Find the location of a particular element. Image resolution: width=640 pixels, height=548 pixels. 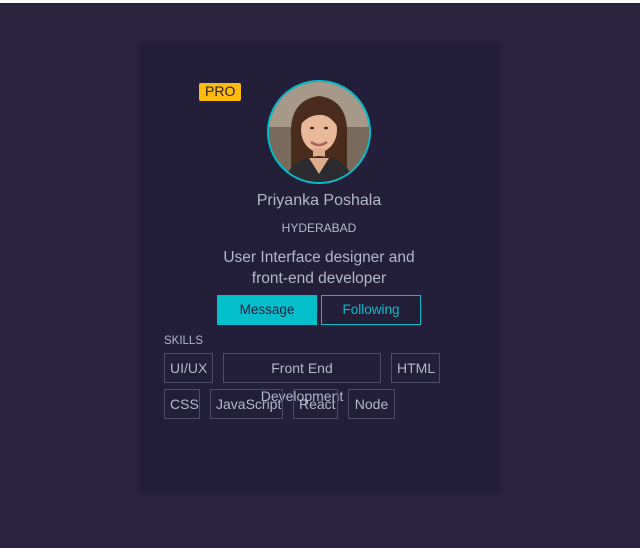

skill-tag: React is located at coordinates (315, 404).